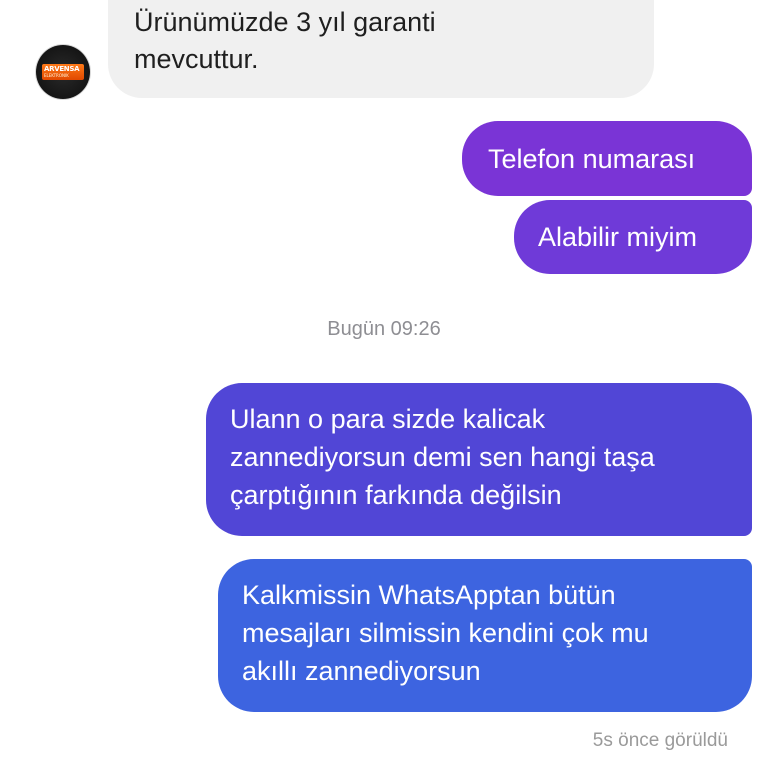 Image resolution: width=768 pixels, height=768 pixels. I want to click on outgoing-message-bubble: Telefon numarası, so click(607, 158).